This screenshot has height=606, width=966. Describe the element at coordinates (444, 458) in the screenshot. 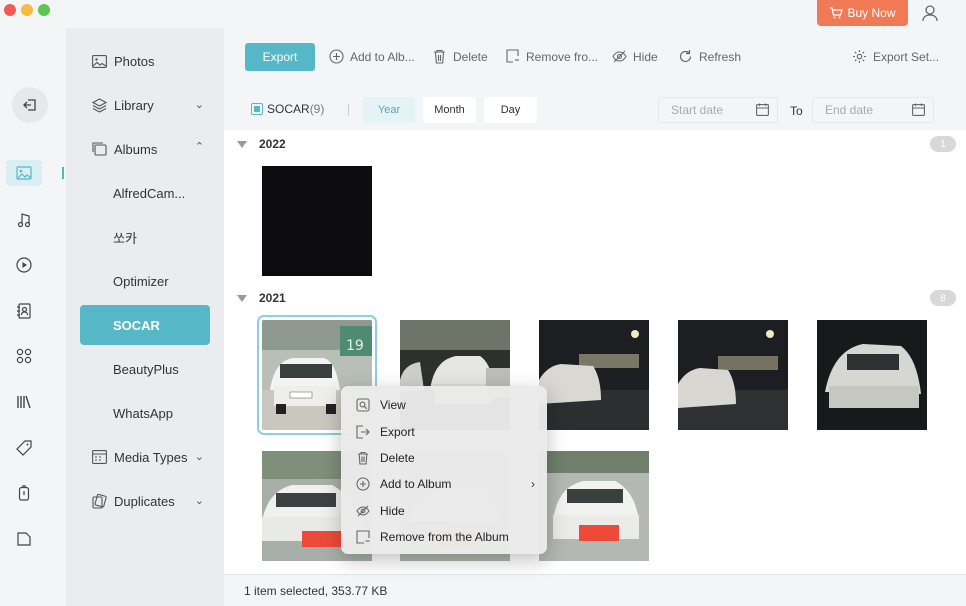

I see `menu-item-delete: Delete` at that location.